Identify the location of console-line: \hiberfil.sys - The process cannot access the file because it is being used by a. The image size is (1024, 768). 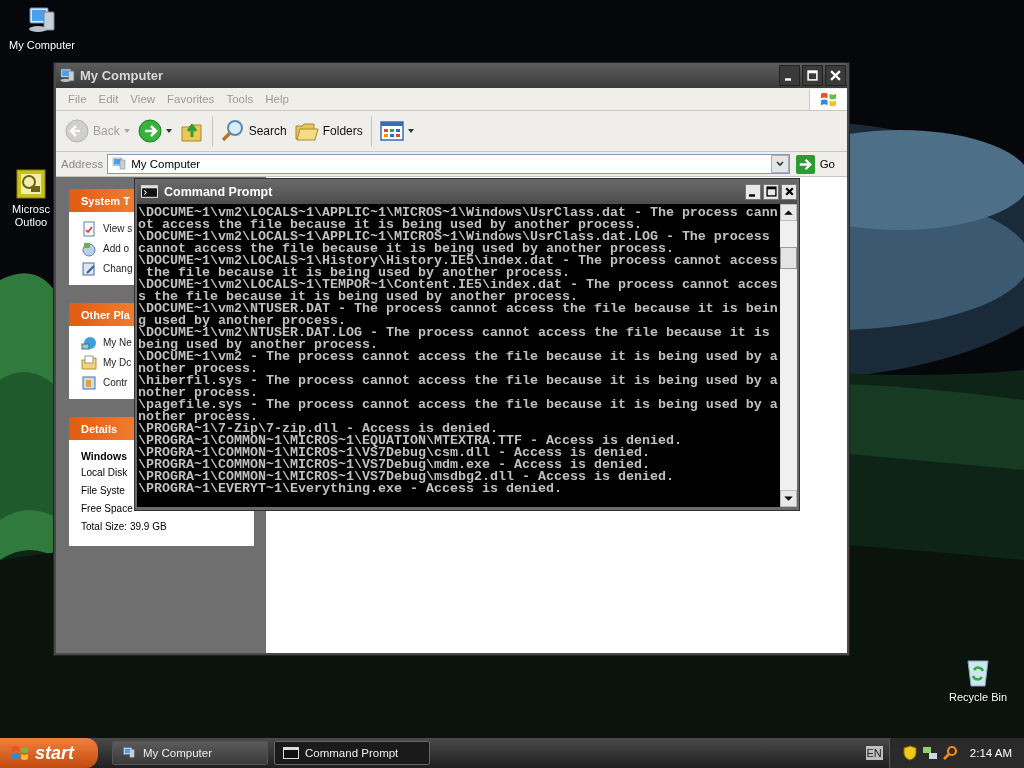
(458, 381).